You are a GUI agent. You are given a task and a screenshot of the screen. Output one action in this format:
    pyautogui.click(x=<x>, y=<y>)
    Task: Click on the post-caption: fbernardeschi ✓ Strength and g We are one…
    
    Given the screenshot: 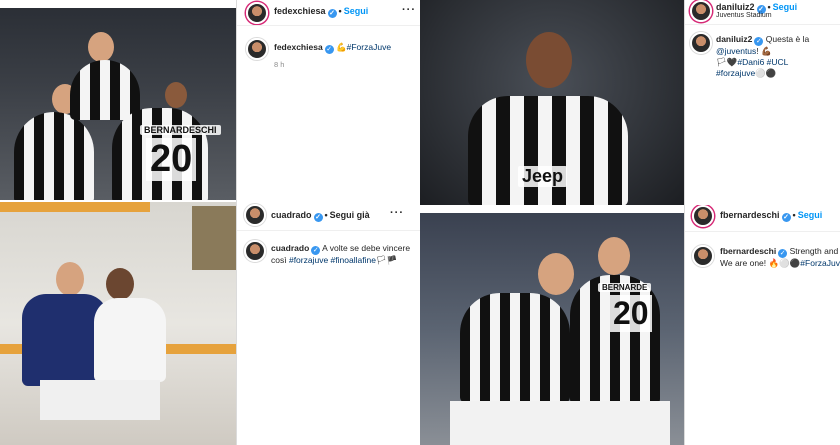 What is the action you would take?
    pyautogui.click(x=780, y=257)
    